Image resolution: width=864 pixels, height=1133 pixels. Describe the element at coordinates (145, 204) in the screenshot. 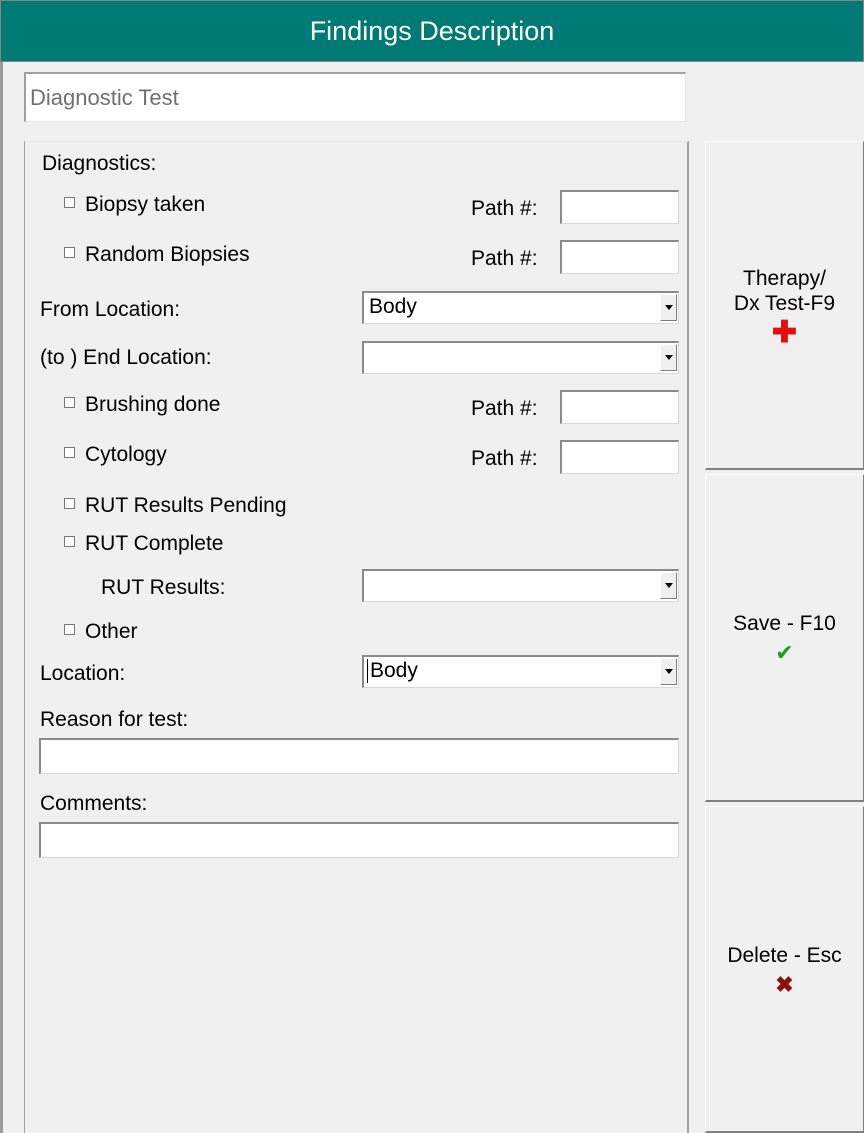

I see `biopsy-taken-label: Biopsy taken` at that location.